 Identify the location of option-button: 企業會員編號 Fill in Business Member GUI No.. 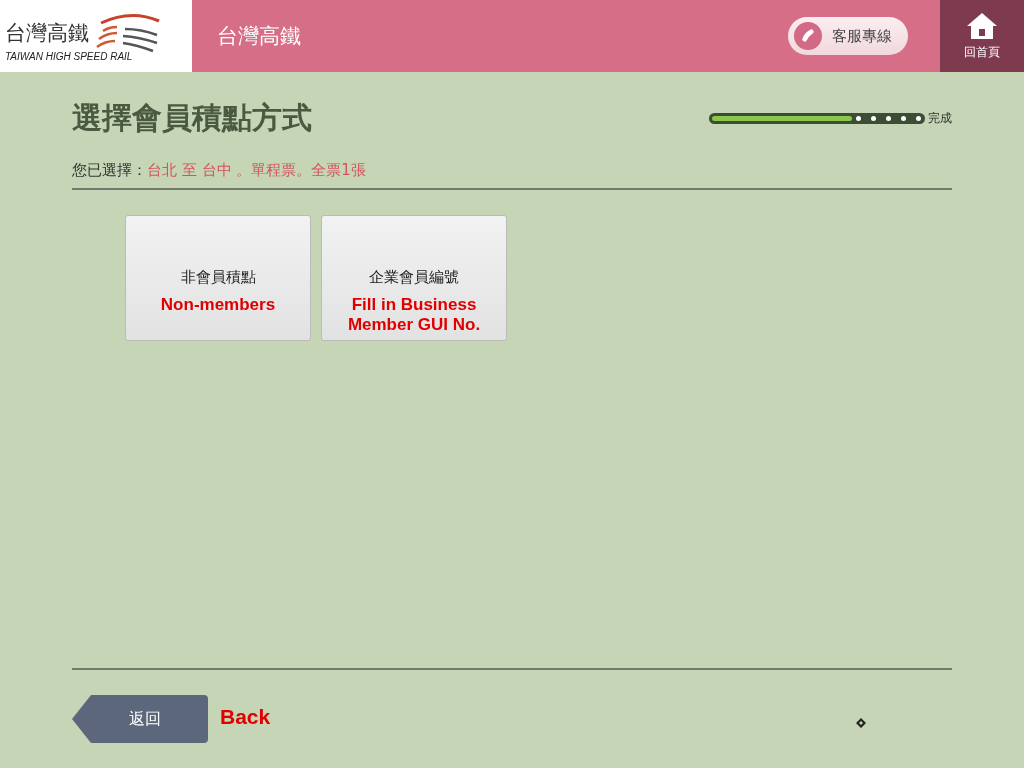
(414, 278).